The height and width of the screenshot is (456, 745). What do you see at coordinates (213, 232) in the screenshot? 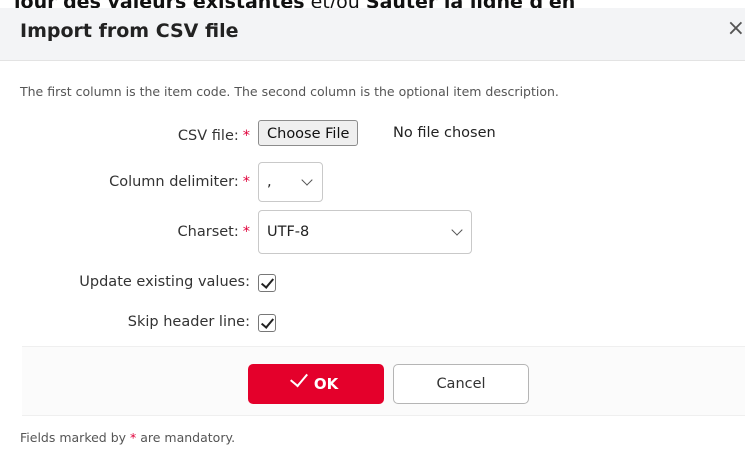
I see `charset-label: Charset: *` at bounding box center [213, 232].